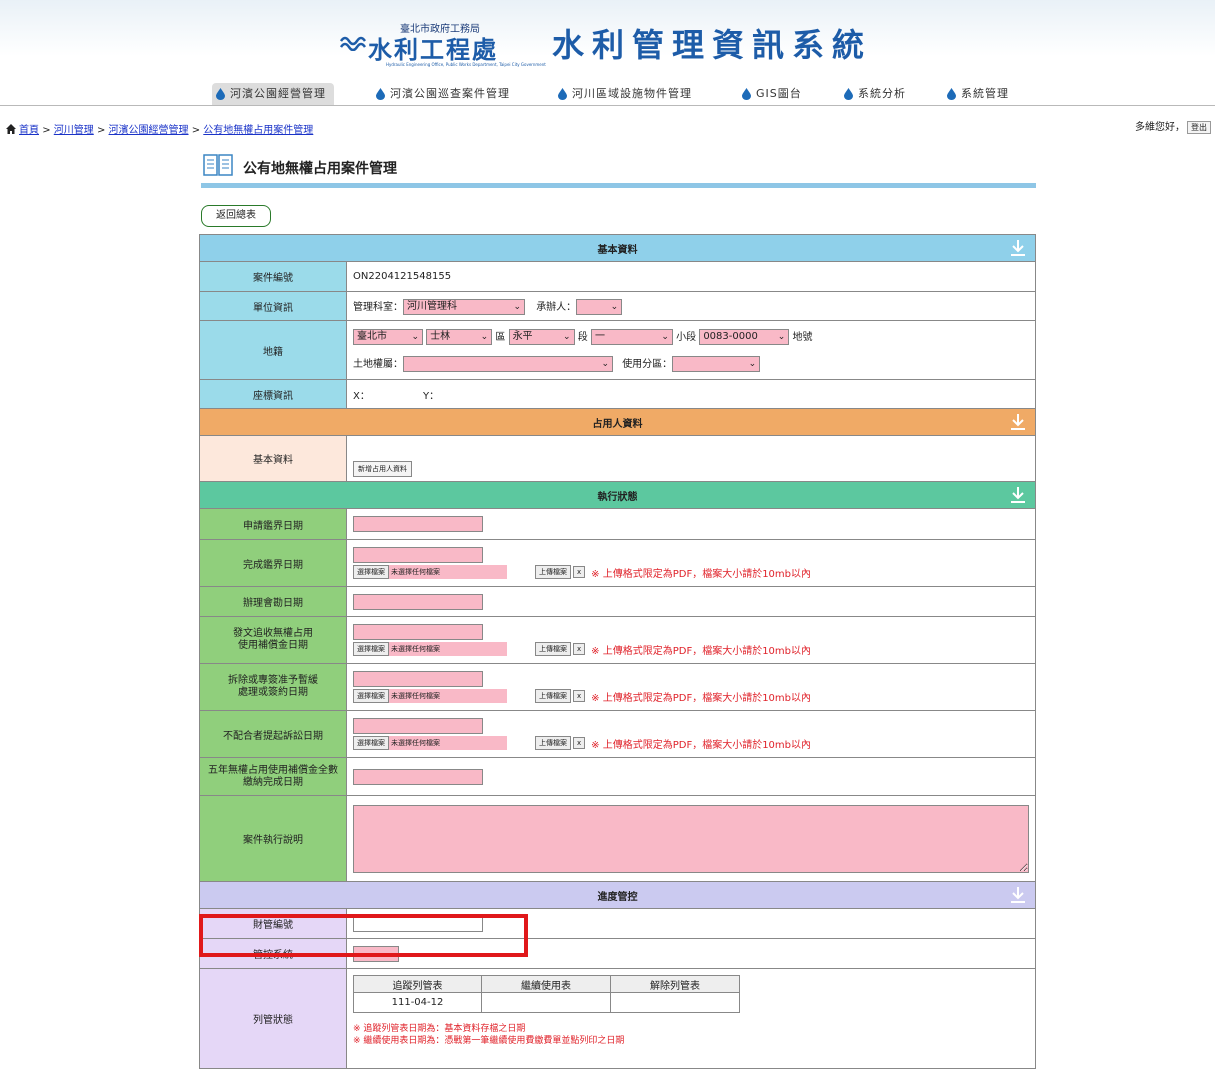  What do you see at coordinates (273, 563) in the screenshot?
I see `survey-complete-date-label: 完成鑑界日期` at bounding box center [273, 563].